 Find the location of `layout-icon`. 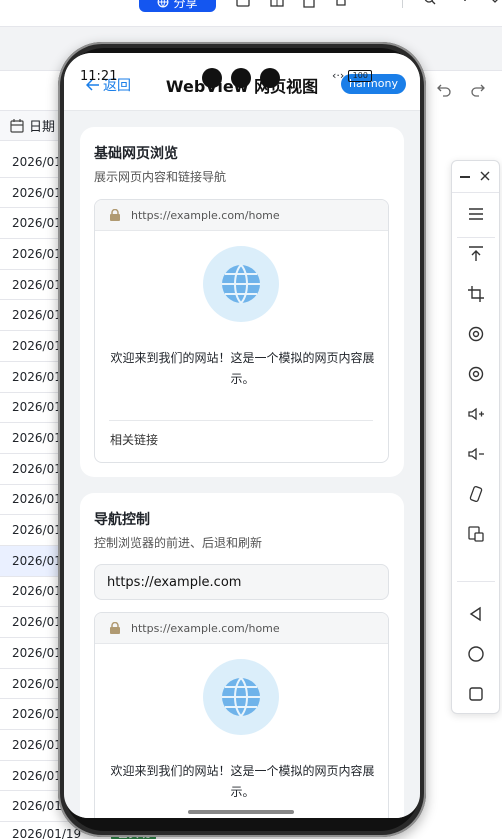

layout-icon is located at coordinates (277, 4).